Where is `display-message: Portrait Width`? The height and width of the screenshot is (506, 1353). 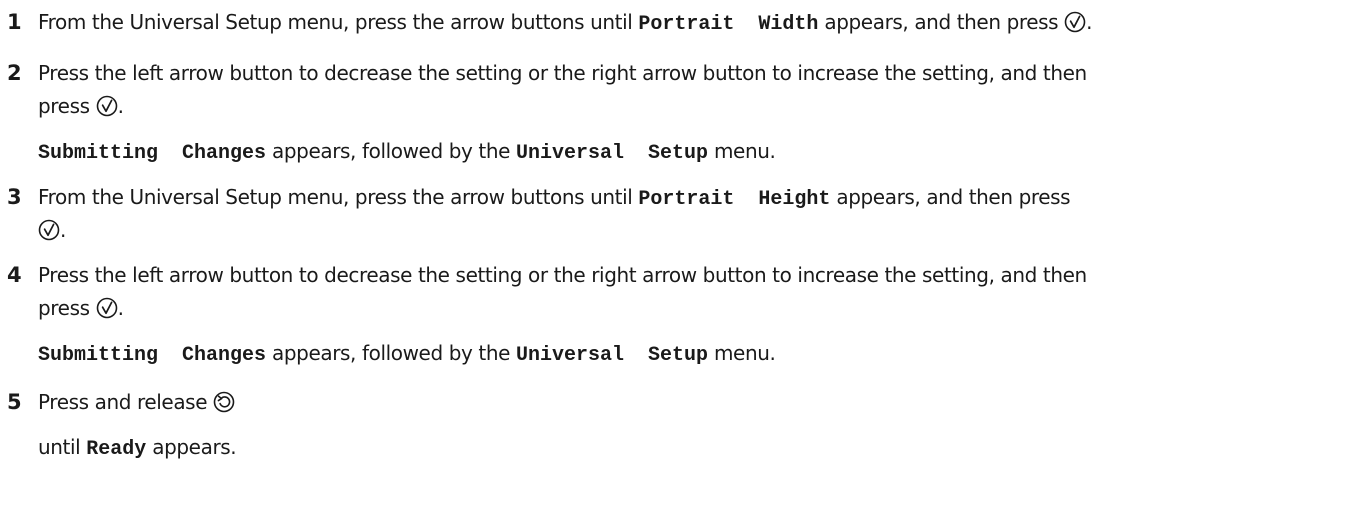 display-message: Portrait Width is located at coordinates (728, 24).